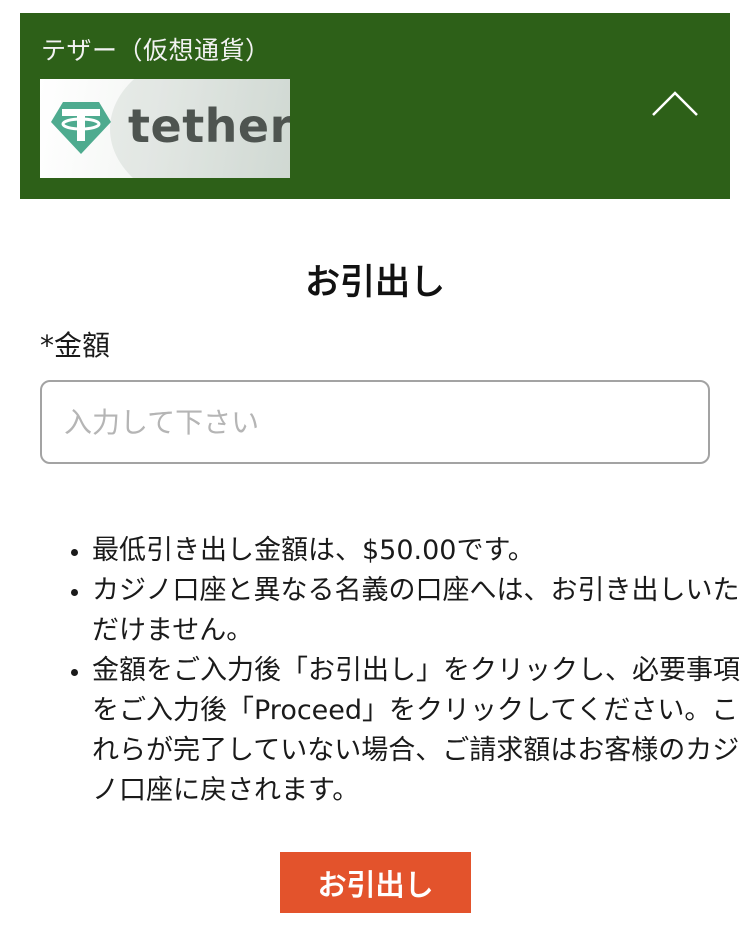 This screenshot has height=932, width=750. What do you see at coordinates (375, 882) in the screenshot?
I see `withdraw-button: お引出し` at bounding box center [375, 882].